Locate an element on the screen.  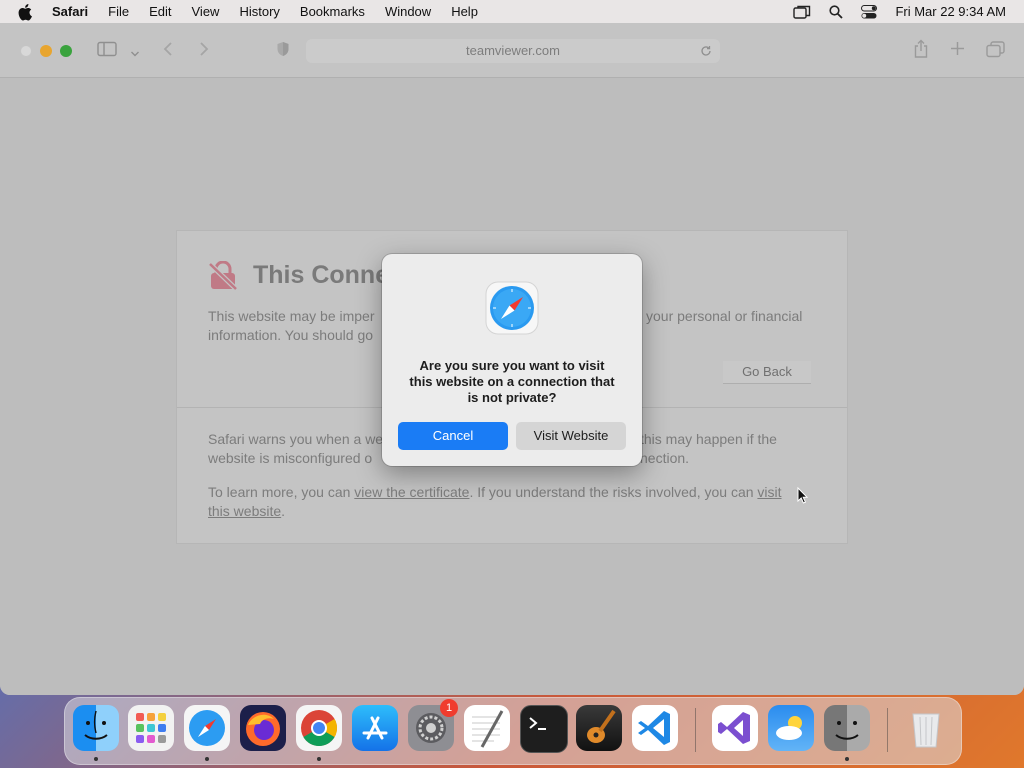
address-text: teamviewer.com is located at coordinates (513, 50).